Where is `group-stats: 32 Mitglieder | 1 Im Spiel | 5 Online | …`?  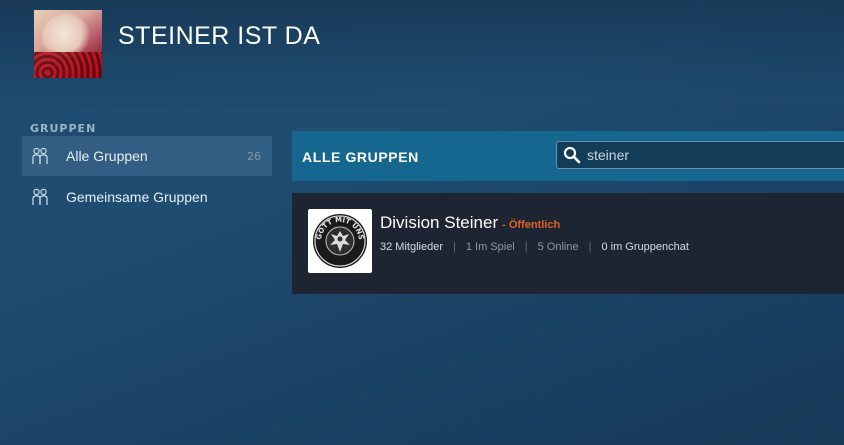
group-stats: 32 Mitglieder | 1 Im Spiel | 5 Online | … is located at coordinates (534, 247).